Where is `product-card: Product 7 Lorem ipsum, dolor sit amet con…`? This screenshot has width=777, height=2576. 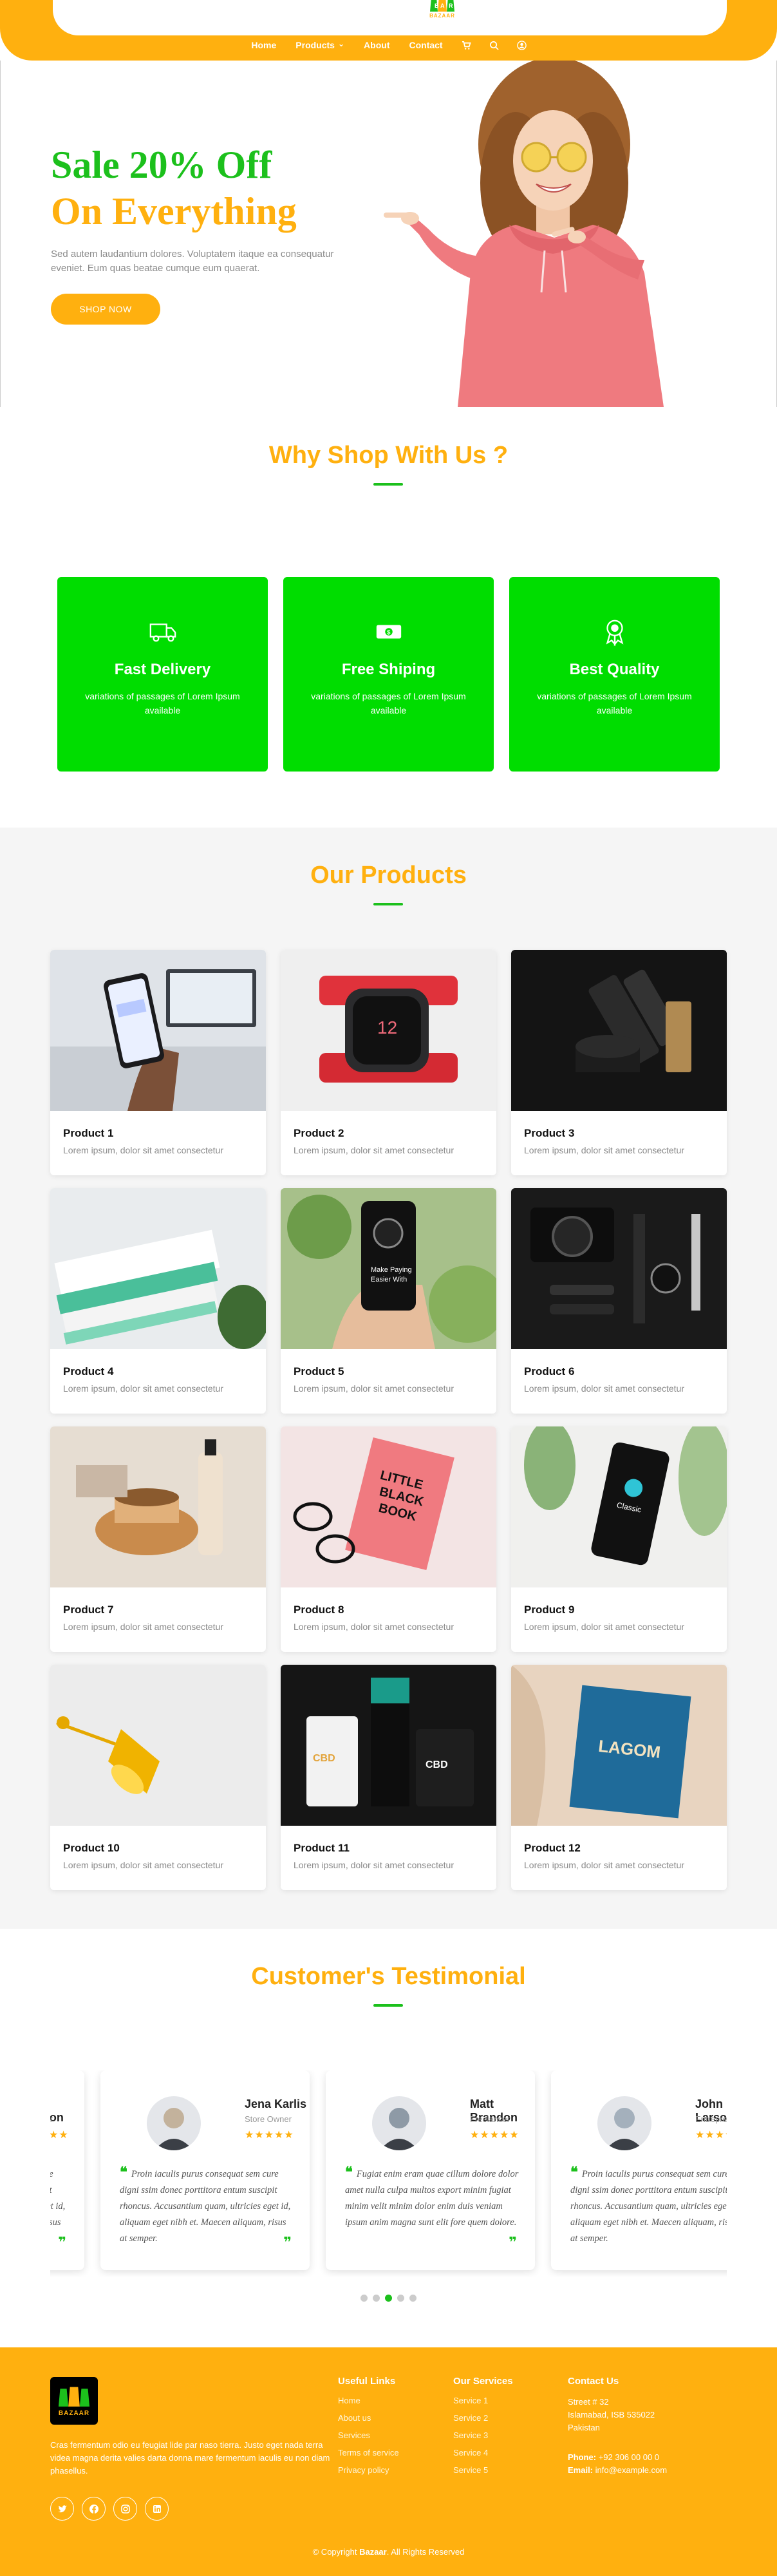
product-card: Product 7 Lorem ipsum, dolor sit amet con… is located at coordinates (158, 1539).